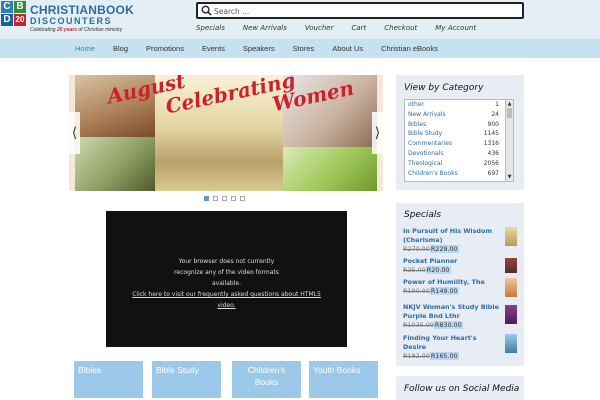  Describe the element at coordinates (509, 104) in the screenshot. I see `scroll-up-icon: ▲` at that location.